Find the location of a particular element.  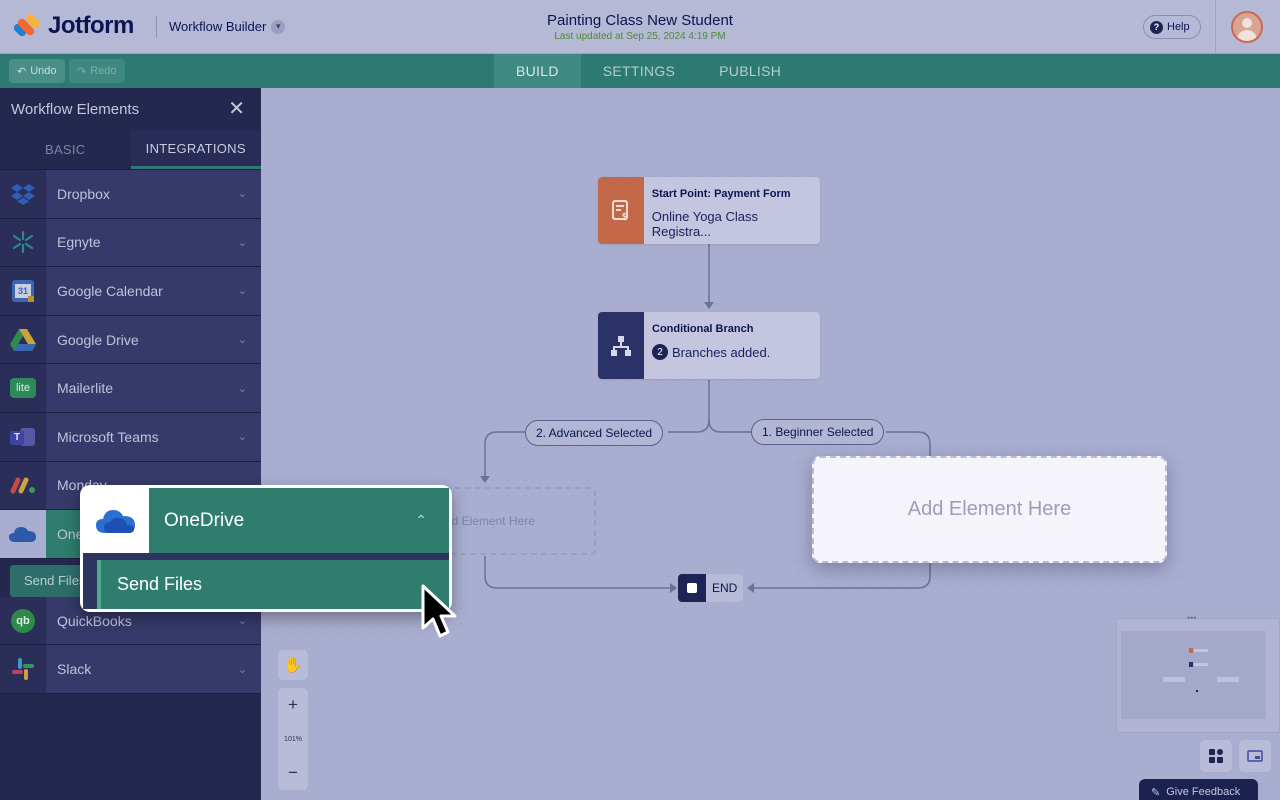

zoom-level: 101% is located at coordinates (293, 739).